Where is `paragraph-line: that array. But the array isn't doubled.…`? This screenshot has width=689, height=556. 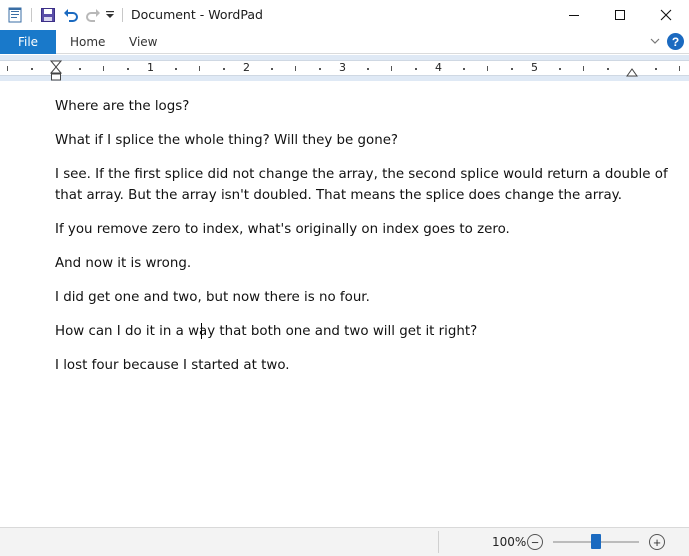
paragraph-line: that array. But the array isn't doubled.… is located at coordinates (338, 195).